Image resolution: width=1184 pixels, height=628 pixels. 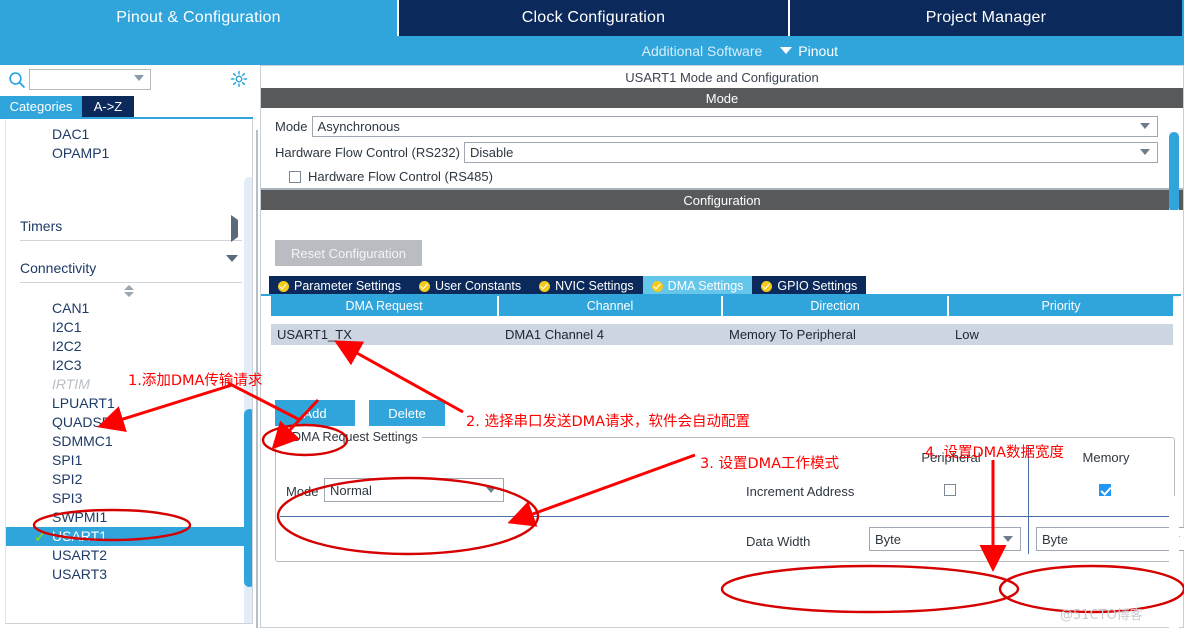 I want to click on sidebar-search-row, so click(x=129, y=80).